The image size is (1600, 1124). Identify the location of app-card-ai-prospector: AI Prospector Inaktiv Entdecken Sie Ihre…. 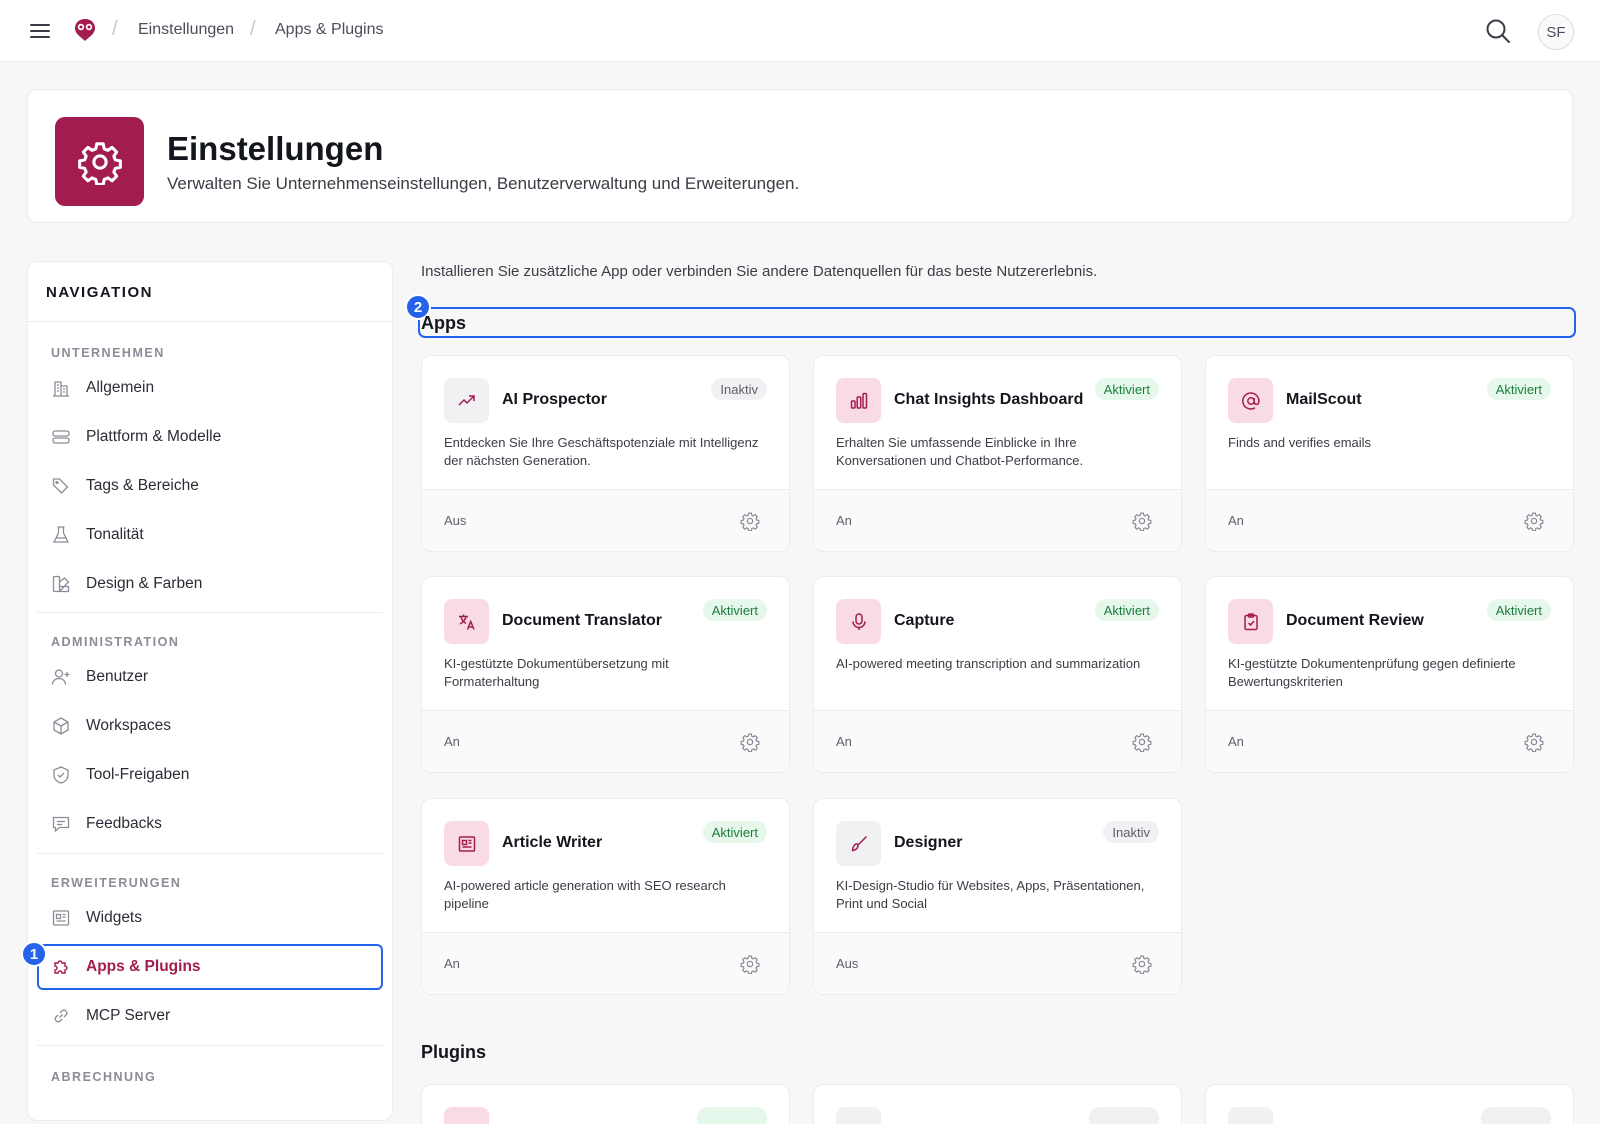
(605, 453).